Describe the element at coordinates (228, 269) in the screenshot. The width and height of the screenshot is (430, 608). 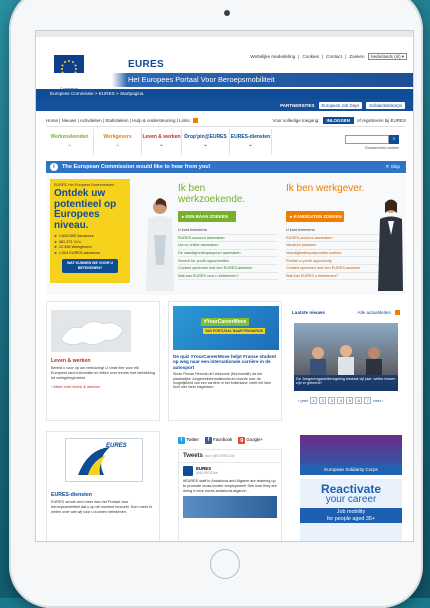
I see `jobseeker-link: Contact opnemen met een EURES-adviseur` at that location.